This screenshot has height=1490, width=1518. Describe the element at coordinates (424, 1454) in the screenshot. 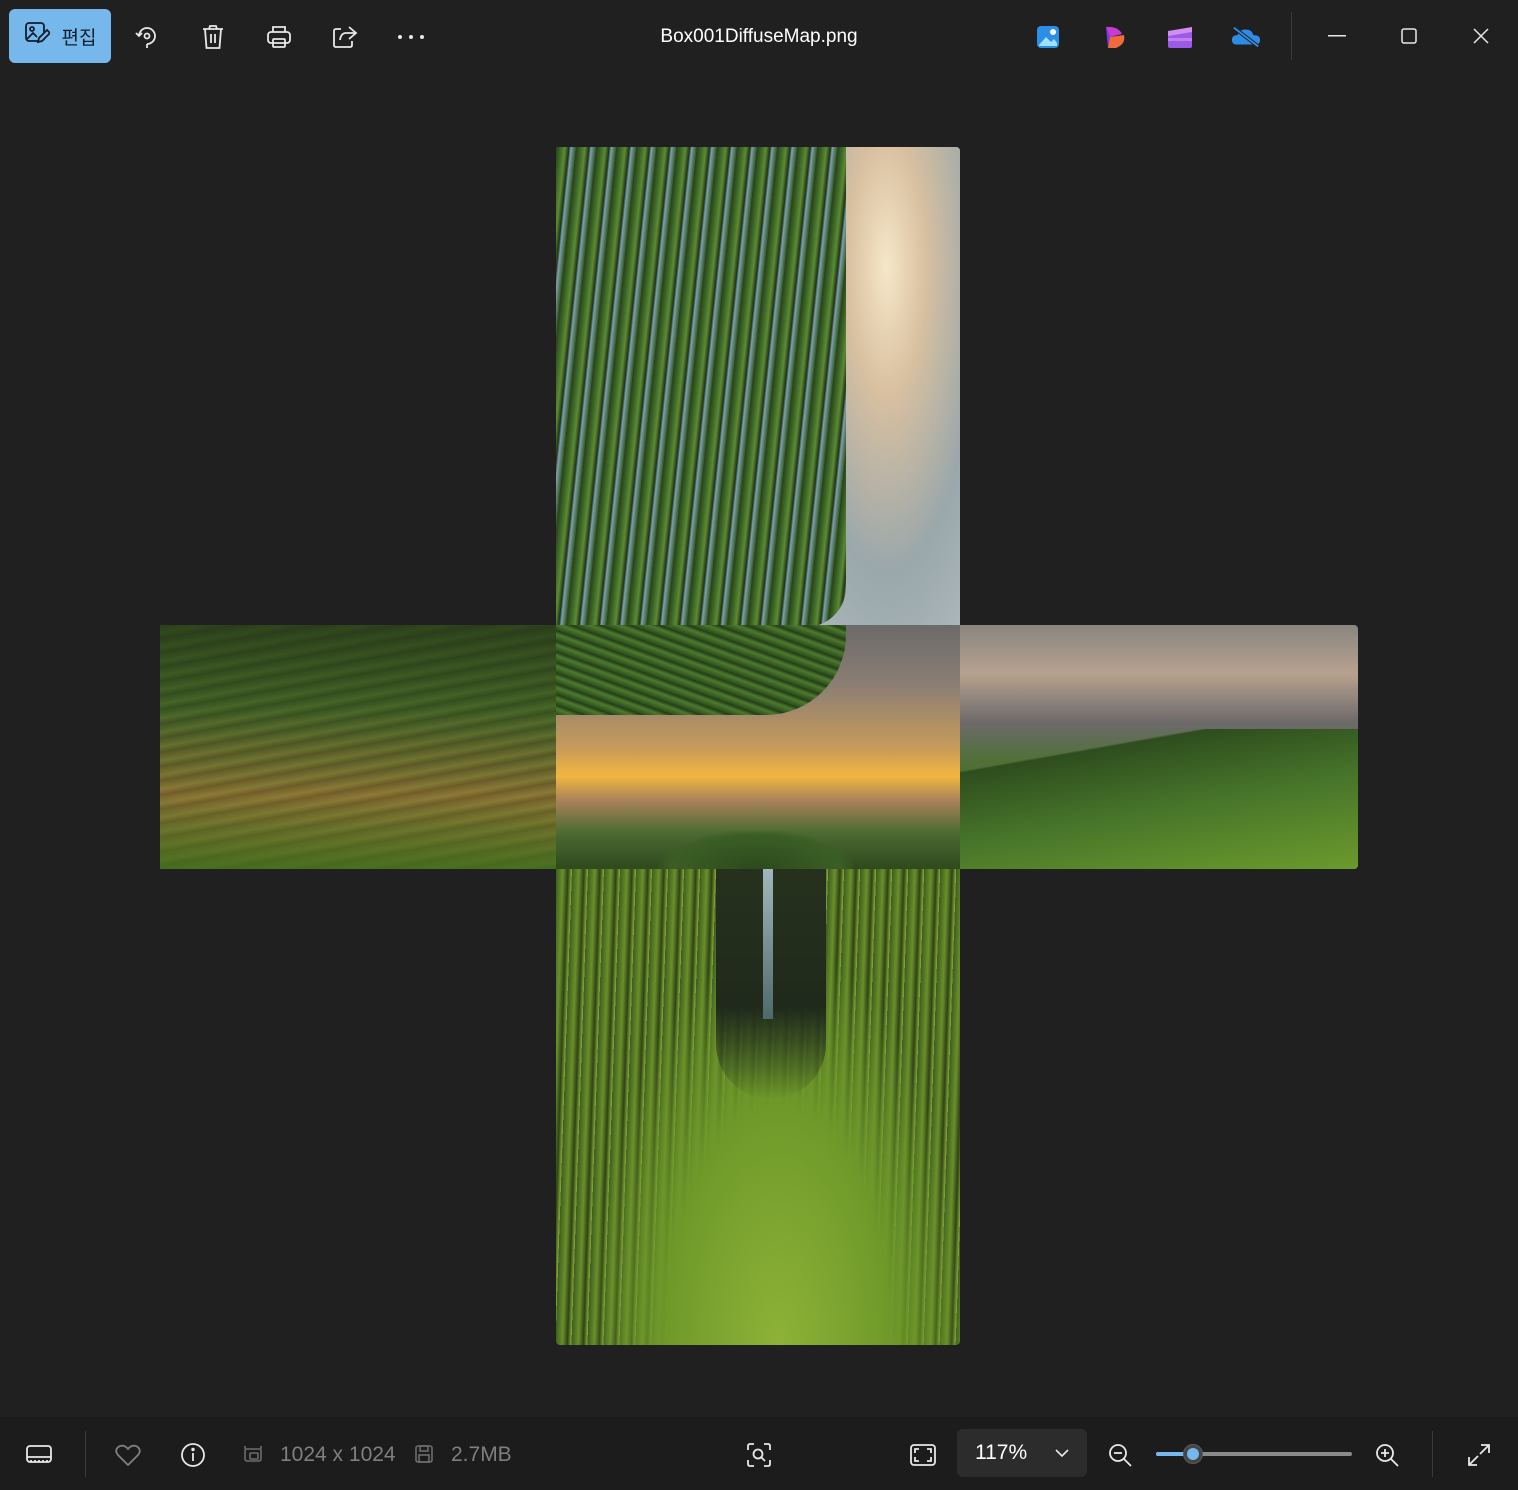

I see `file-size-icon` at that location.